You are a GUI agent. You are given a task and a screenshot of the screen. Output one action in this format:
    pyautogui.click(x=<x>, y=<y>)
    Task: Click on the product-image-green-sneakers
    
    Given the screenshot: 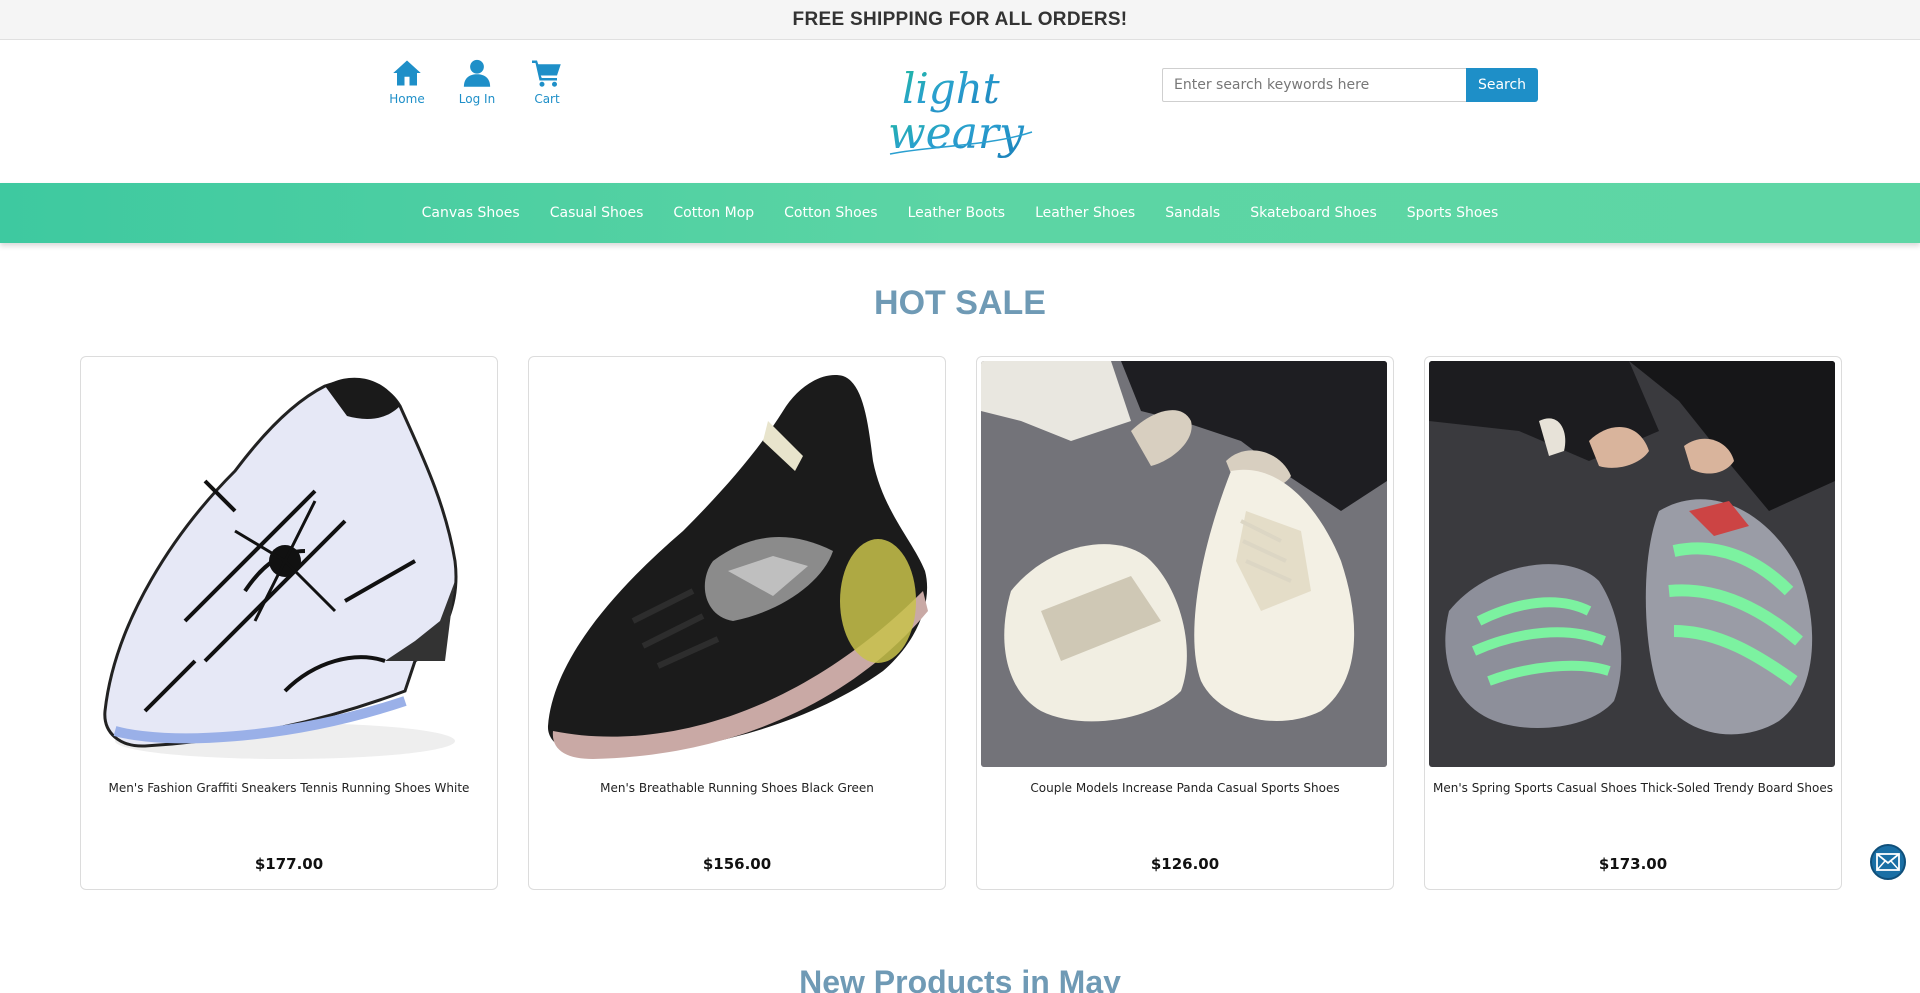 What is the action you would take?
    pyautogui.click(x=1632, y=564)
    